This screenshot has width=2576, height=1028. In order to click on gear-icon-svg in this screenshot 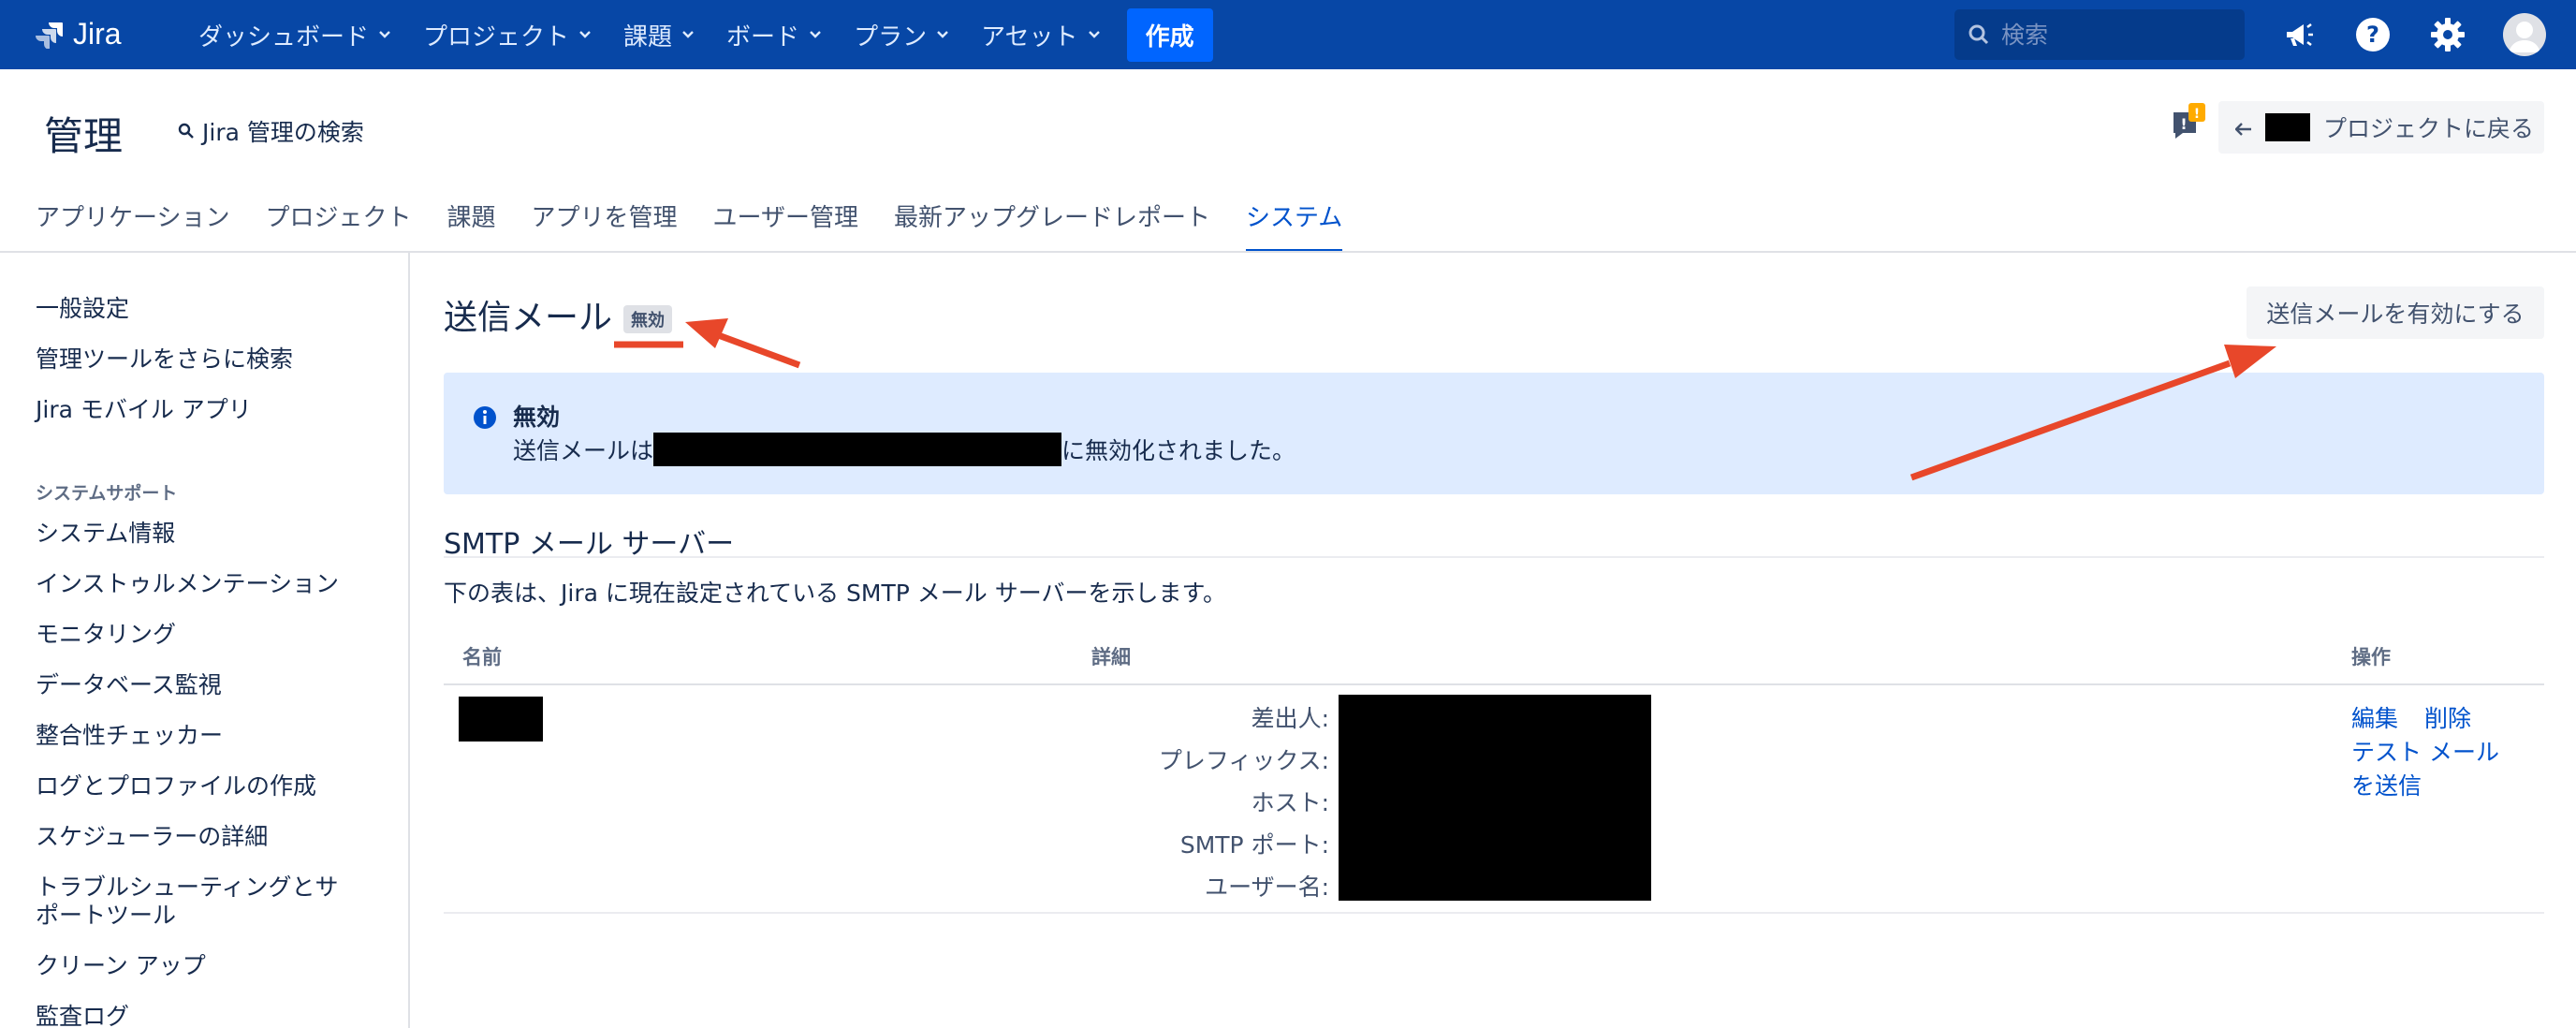, I will do `click(2448, 34)`.